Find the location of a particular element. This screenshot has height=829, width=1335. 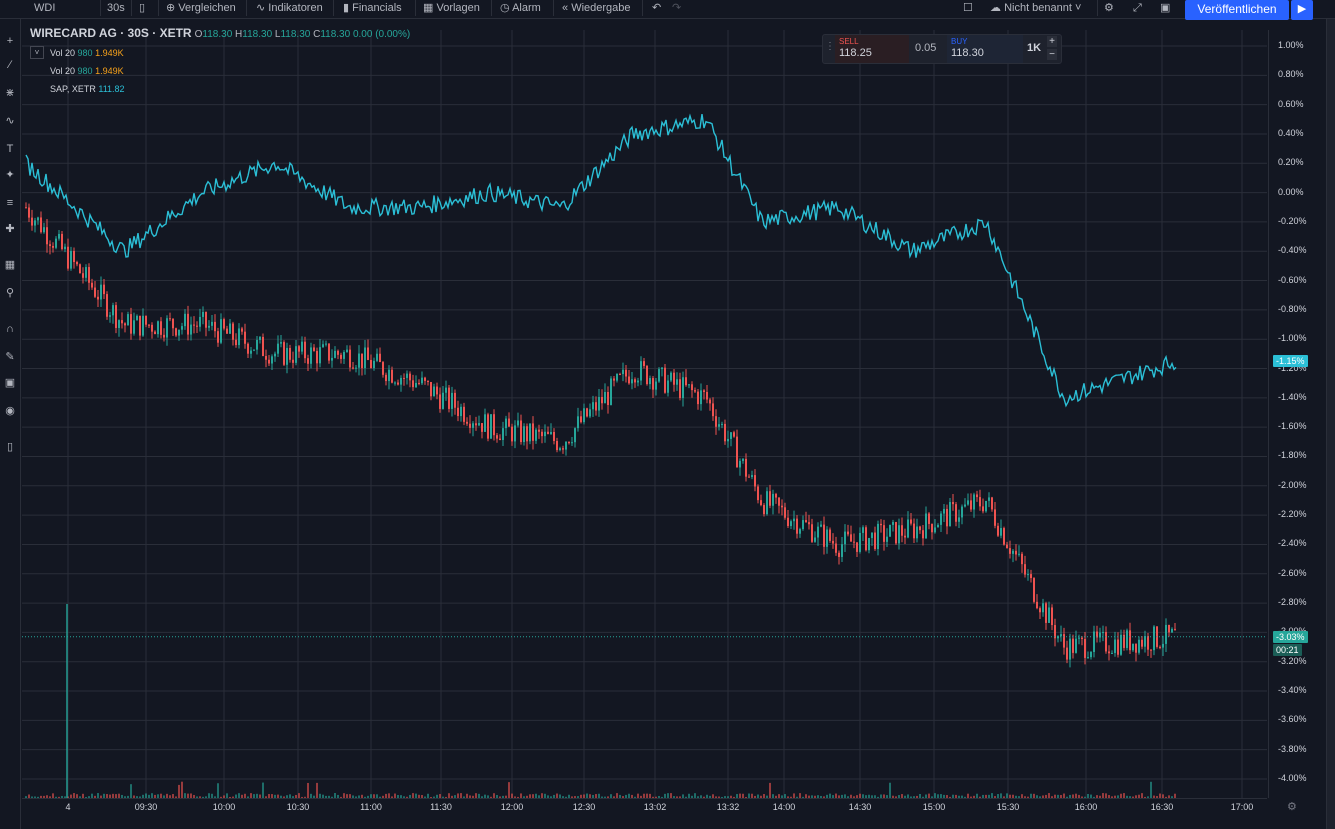

qty-minus-button: − is located at coordinates (1052, 54).